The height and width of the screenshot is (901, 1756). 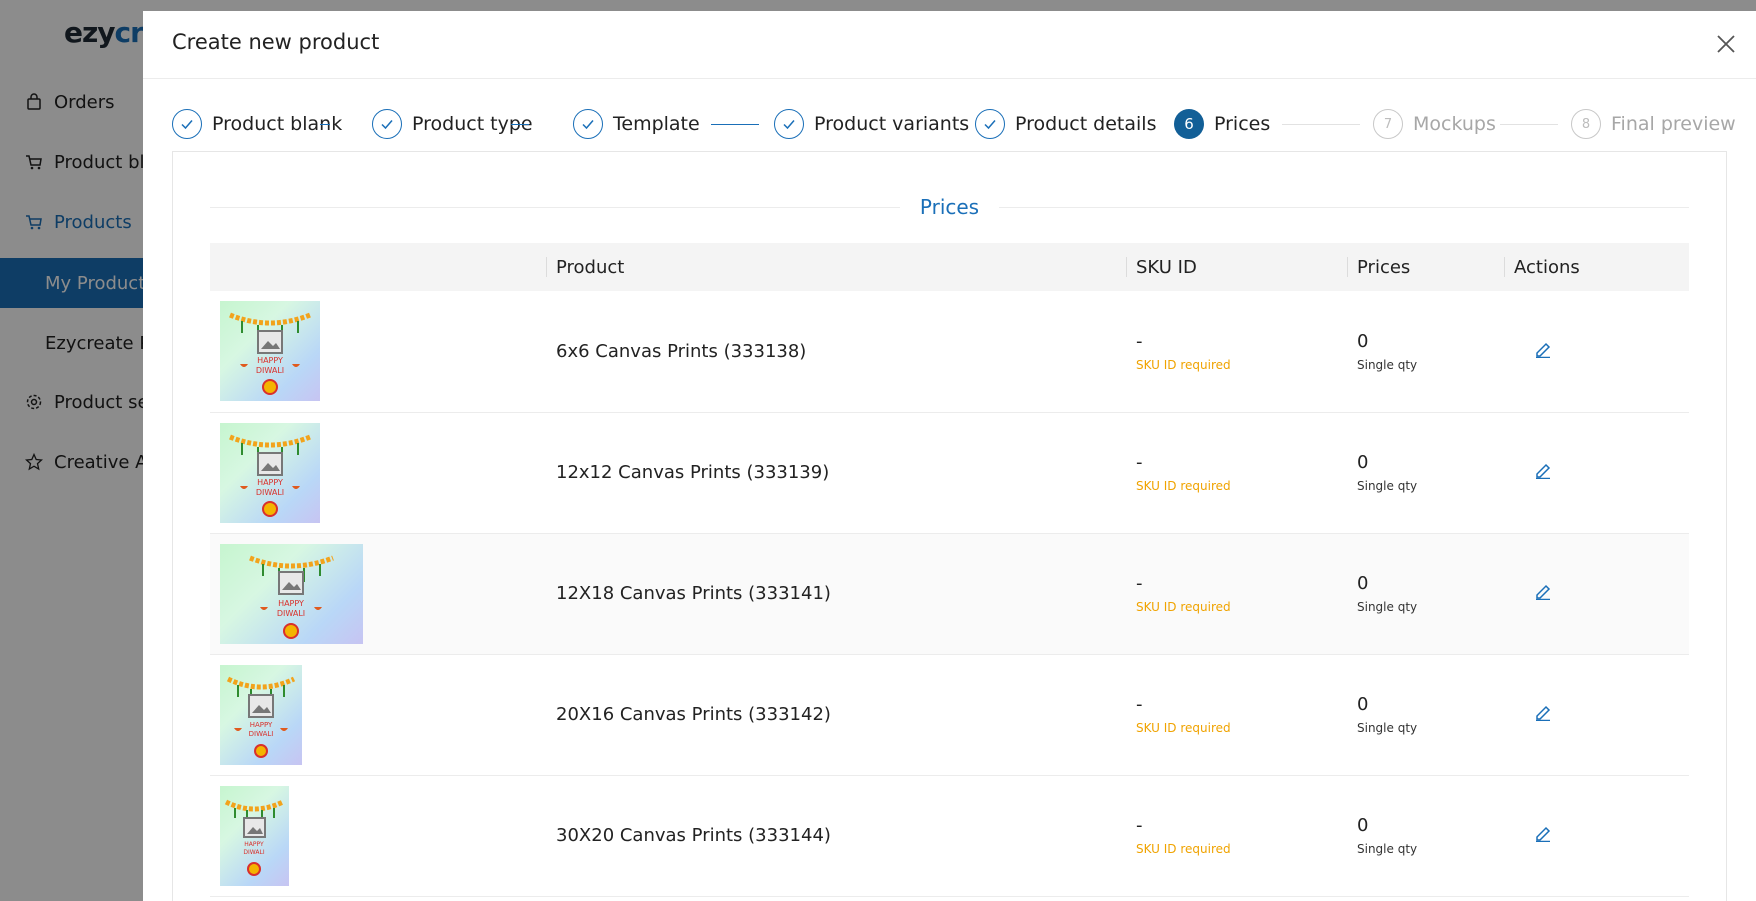 I want to click on step-mockups: 7 Mockups, so click(x=1434, y=124).